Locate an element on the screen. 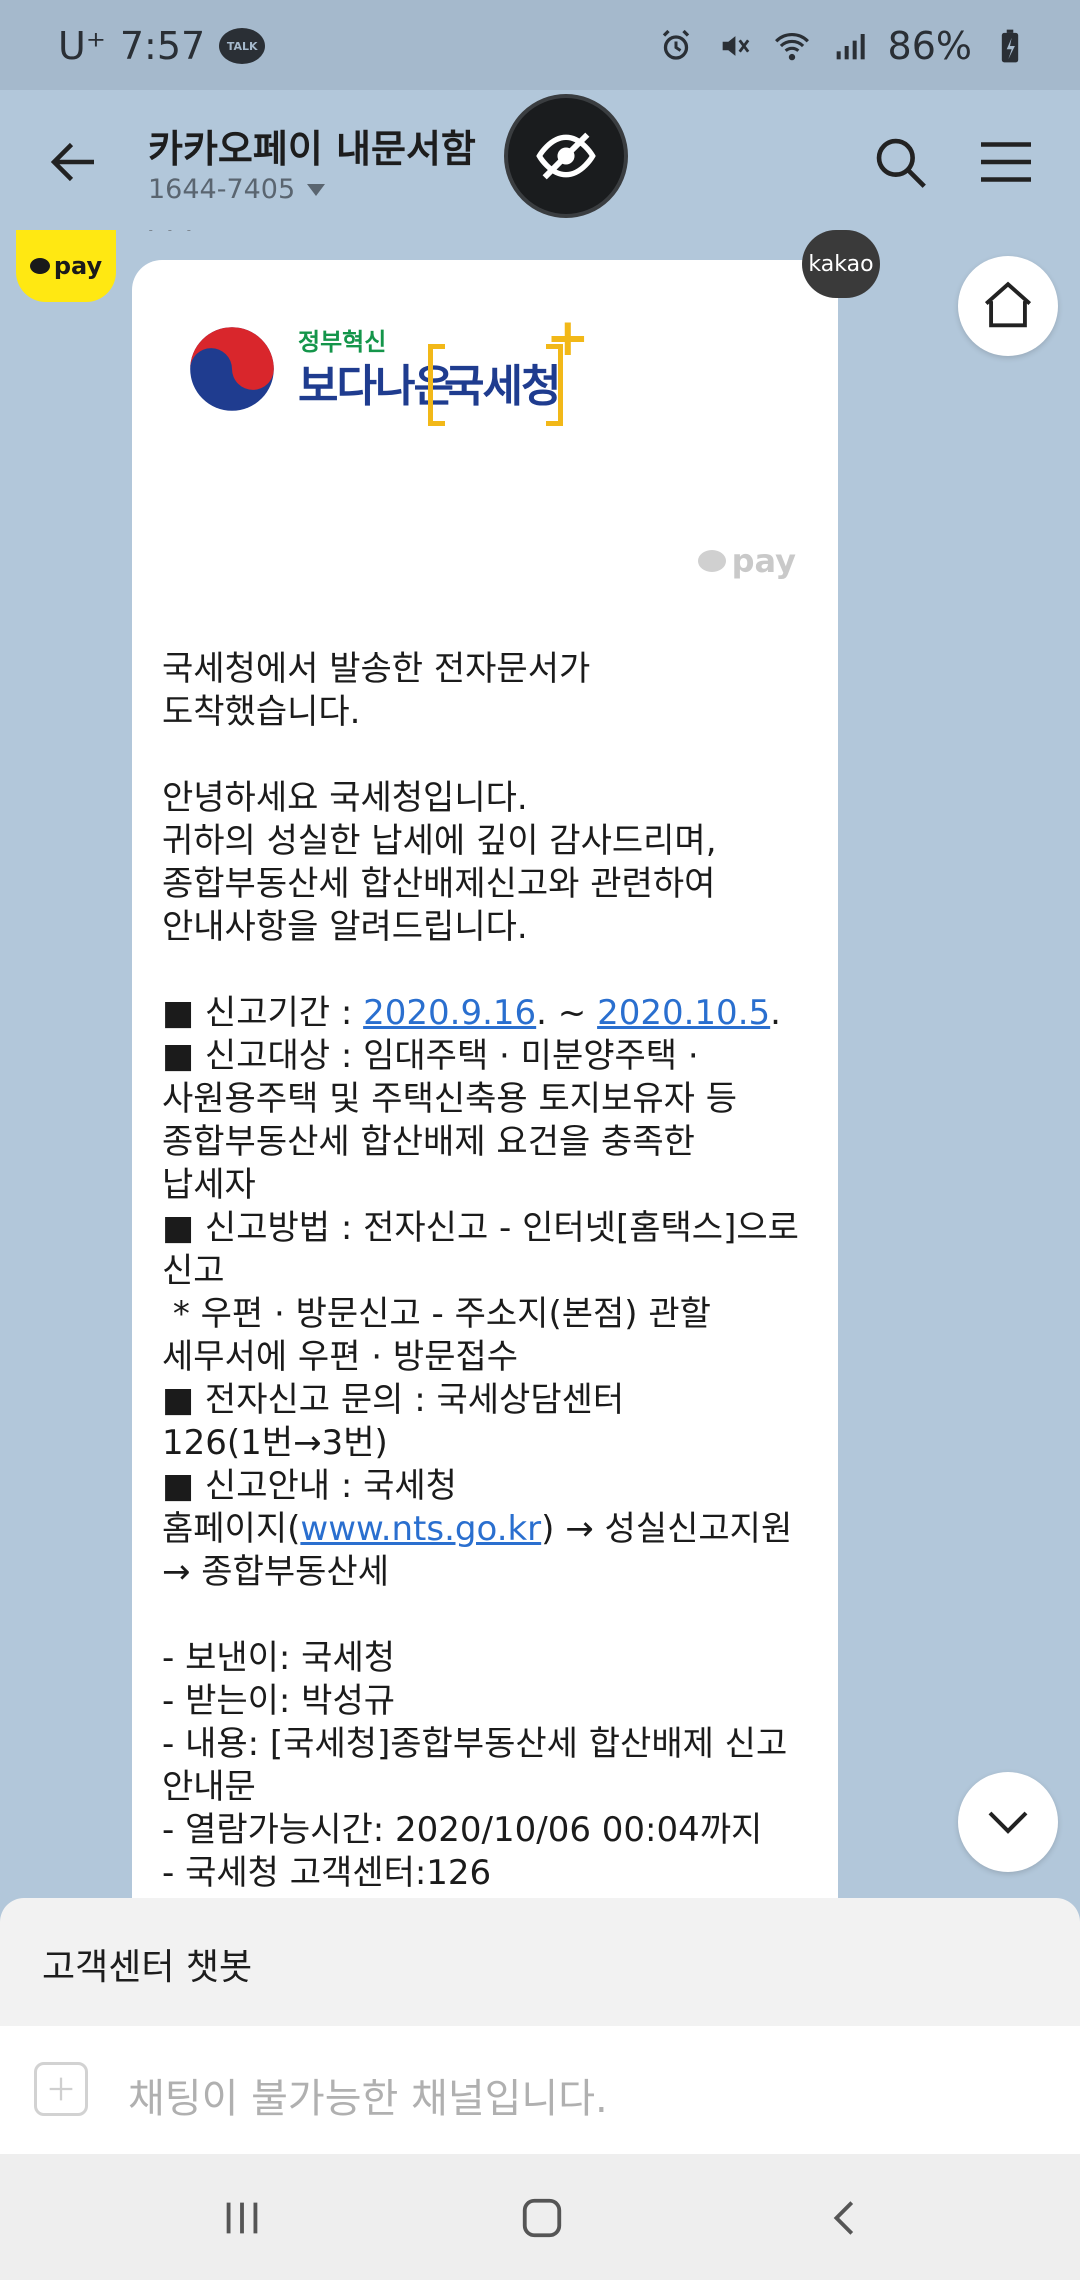 This screenshot has width=1080, height=2280. kakao-badge: kakao is located at coordinates (841, 264).